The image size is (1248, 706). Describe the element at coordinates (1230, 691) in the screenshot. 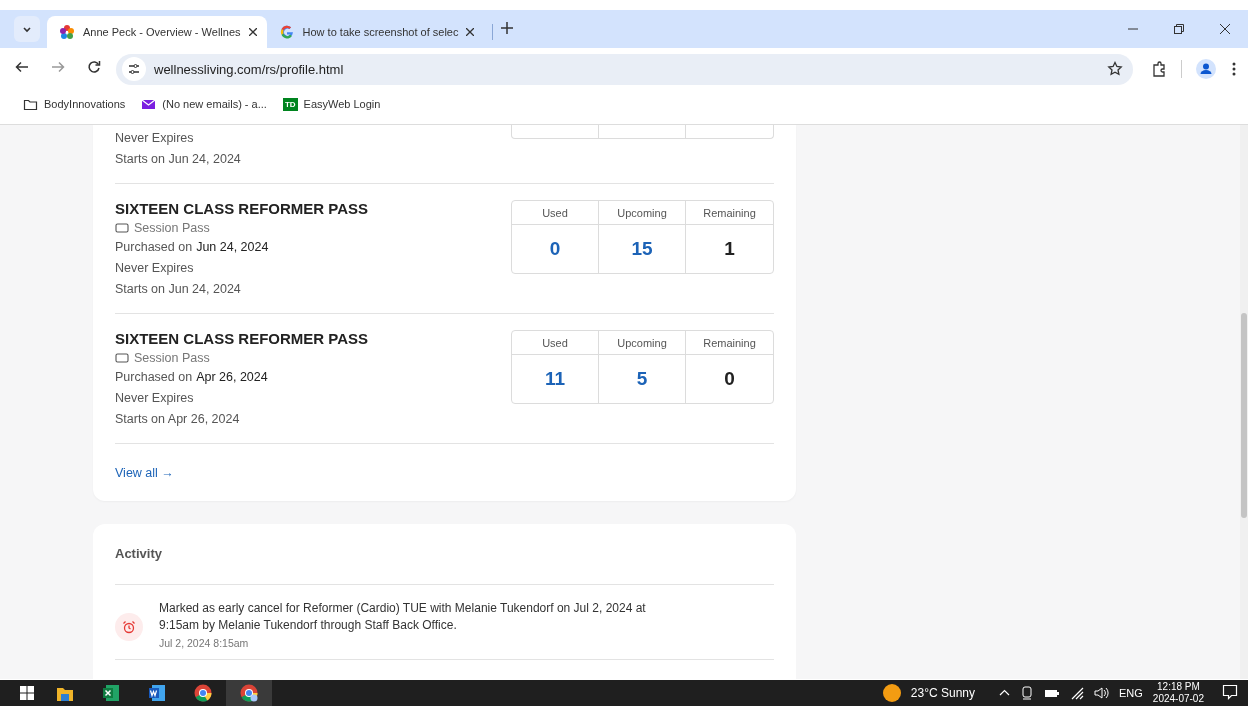

I see `notification-icon` at that location.